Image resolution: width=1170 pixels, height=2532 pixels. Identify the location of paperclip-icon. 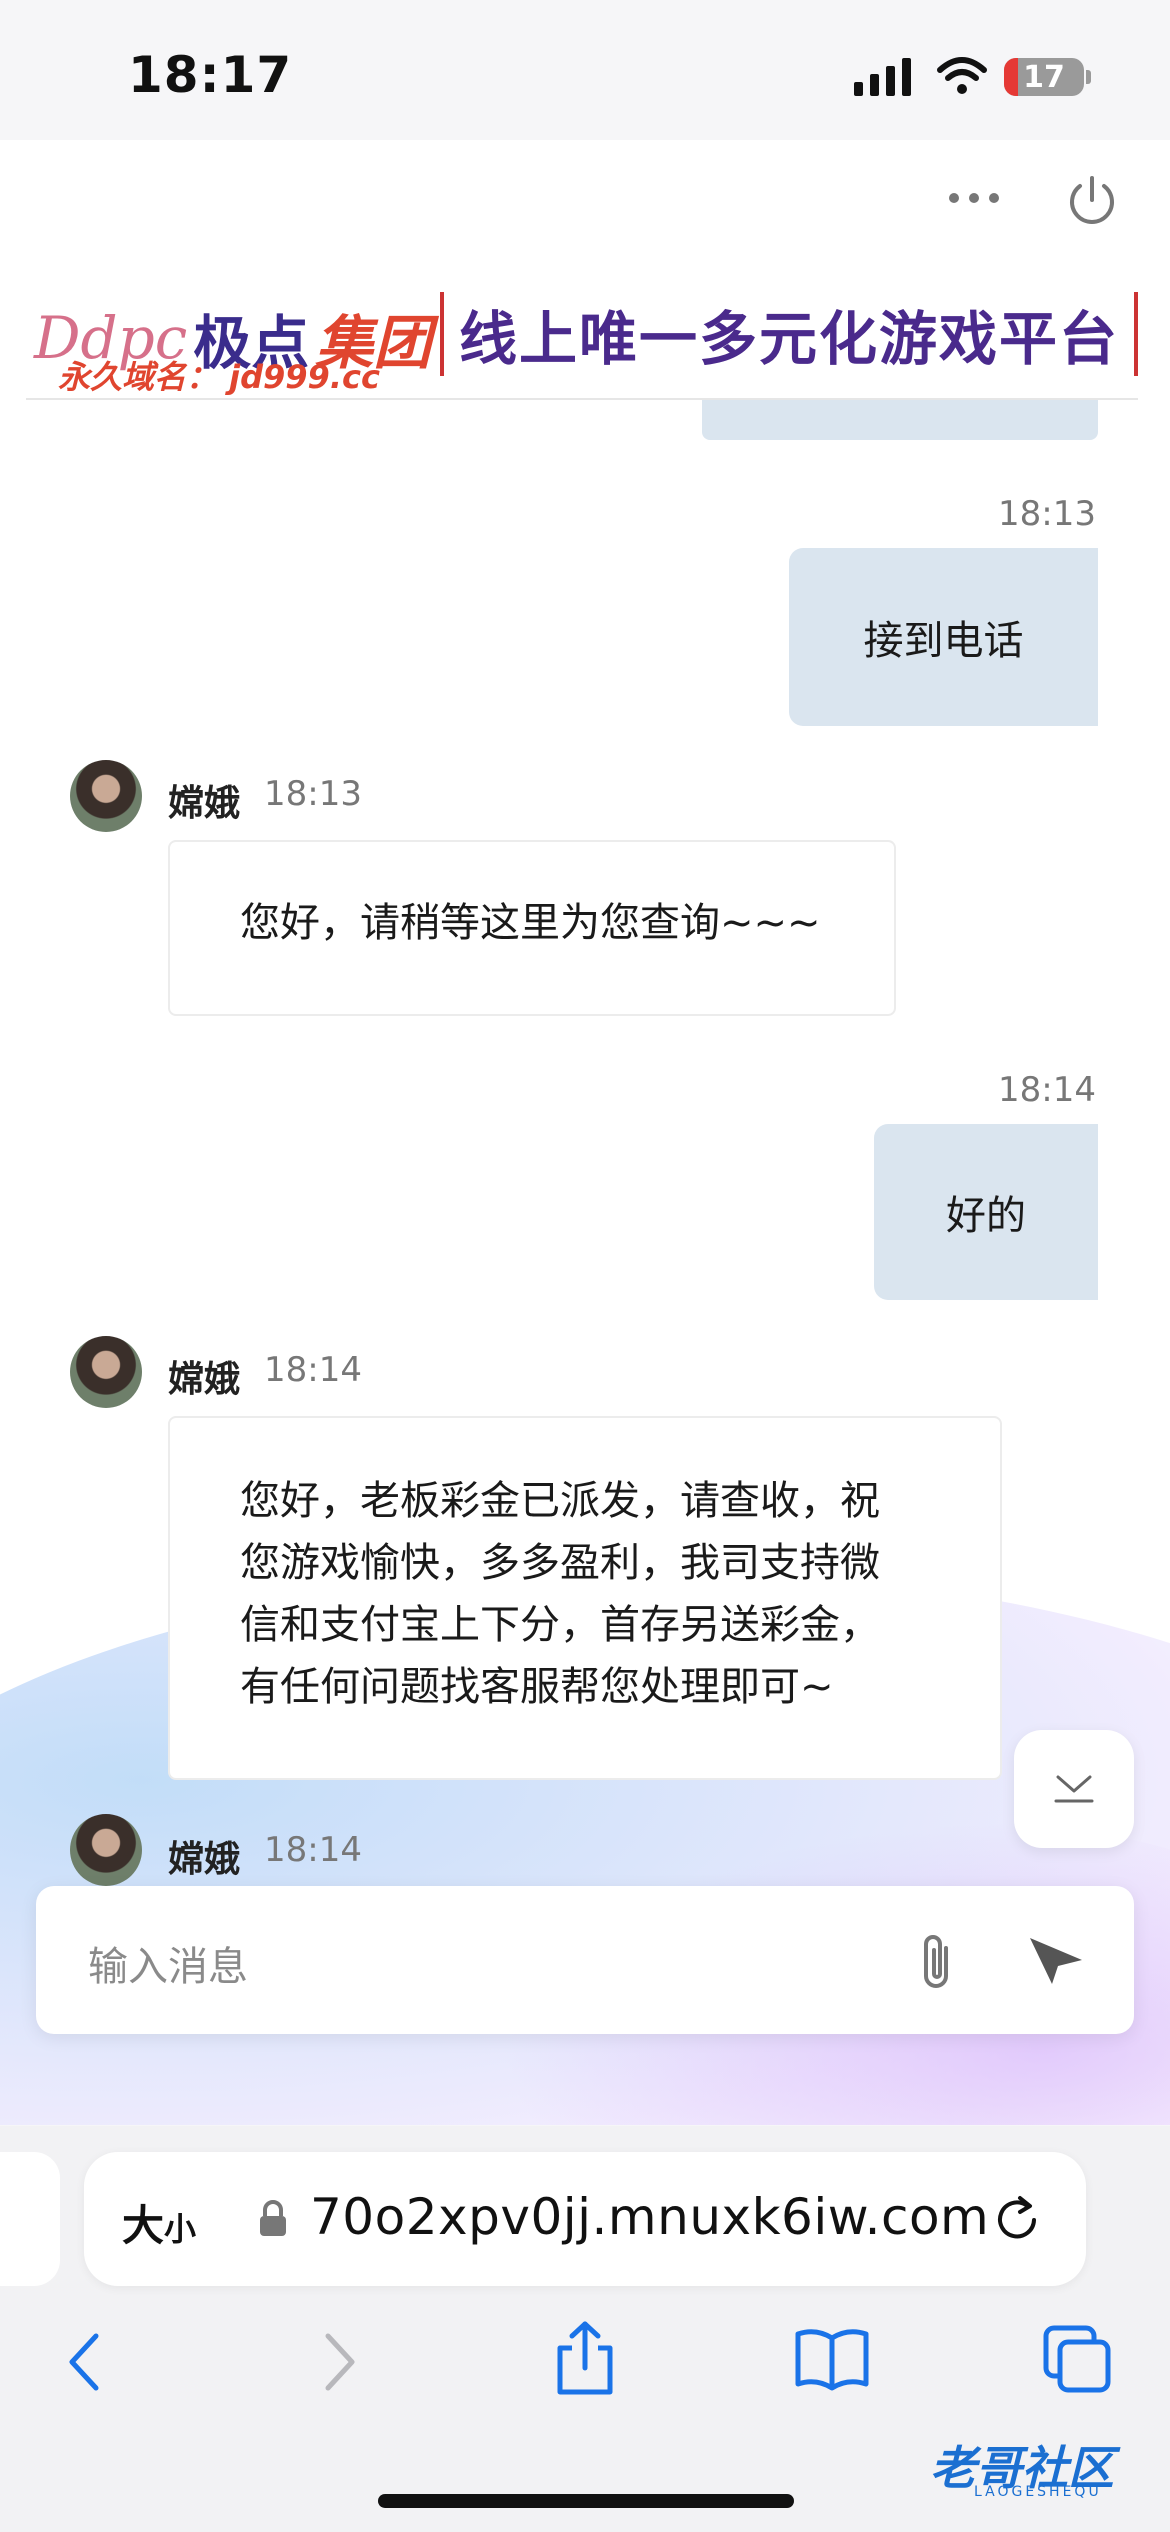
(936, 1962).